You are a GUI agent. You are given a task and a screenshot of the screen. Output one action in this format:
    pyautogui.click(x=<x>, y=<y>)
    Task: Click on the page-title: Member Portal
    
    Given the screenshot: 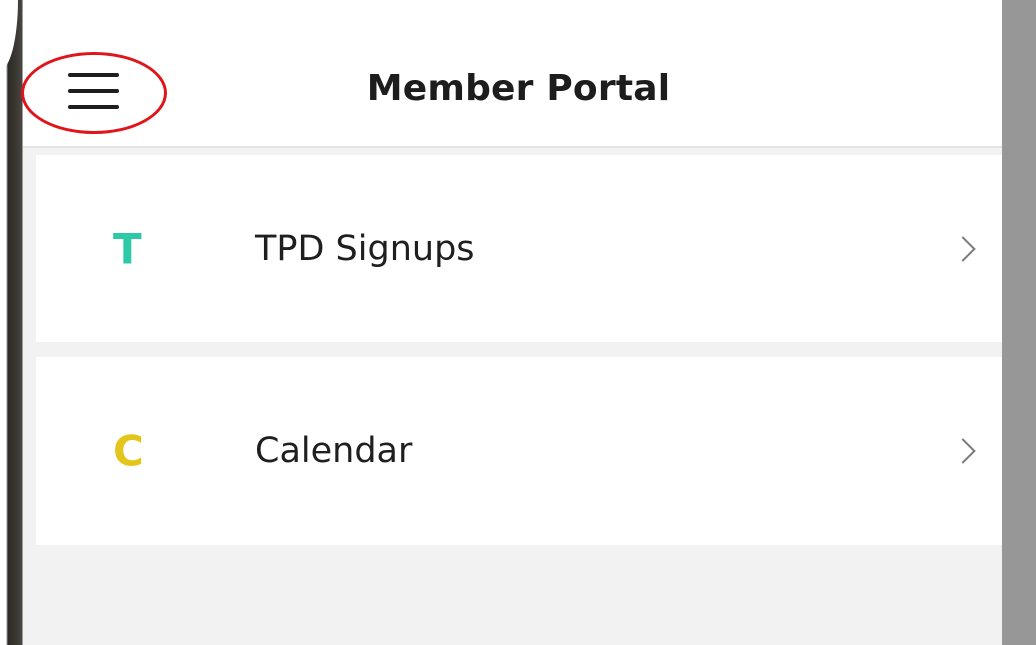 What is the action you would take?
    pyautogui.click(x=518, y=88)
    